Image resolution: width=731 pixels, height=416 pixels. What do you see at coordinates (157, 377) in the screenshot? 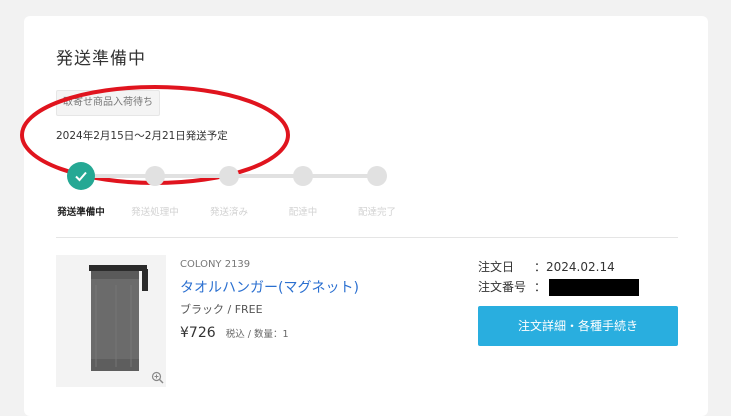
I see `zoom-in-icon` at bounding box center [157, 377].